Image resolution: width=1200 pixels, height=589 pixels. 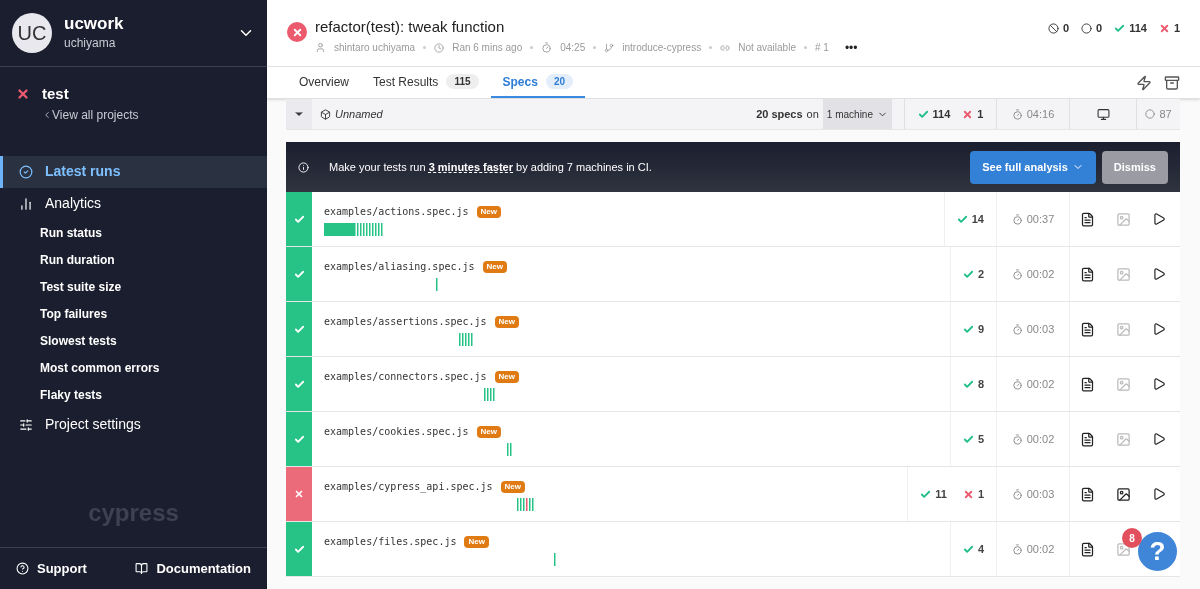 What do you see at coordinates (857, 114) in the screenshot?
I see `machine-dropdown: 1 machine` at bounding box center [857, 114].